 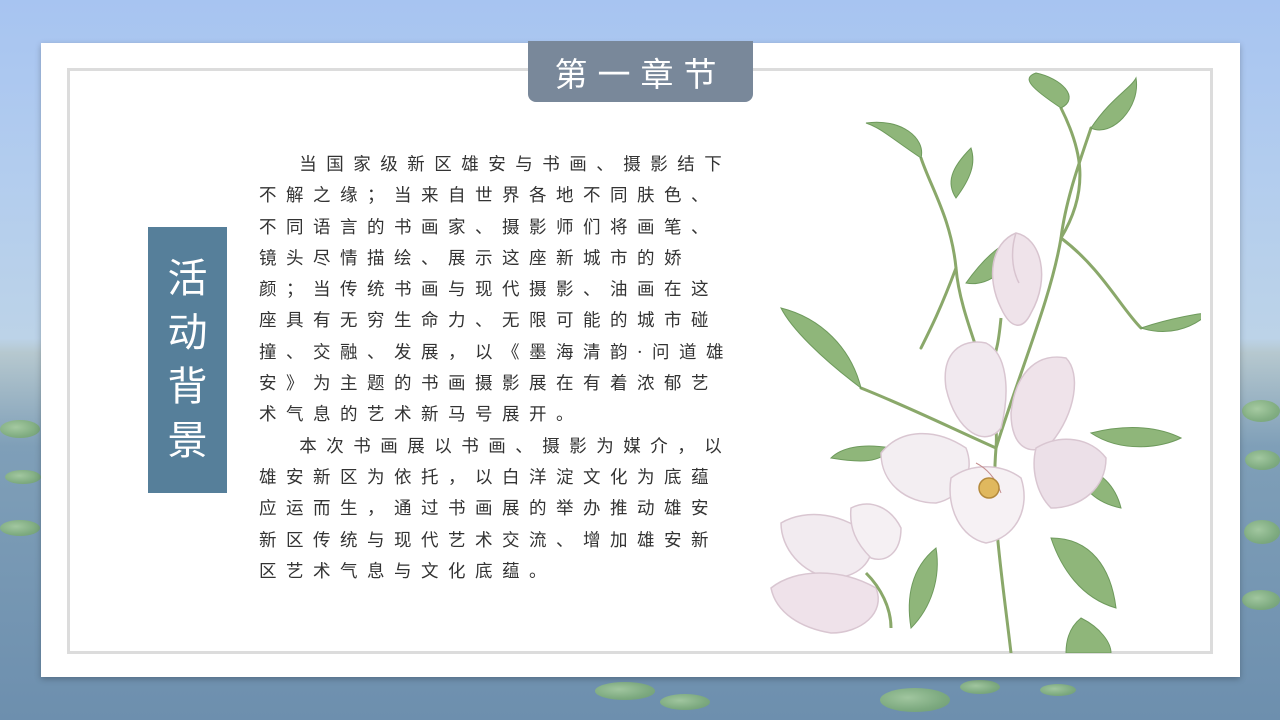 What do you see at coordinates (187, 441) in the screenshot?
I see `section-title-char: 景` at bounding box center [187, 441].